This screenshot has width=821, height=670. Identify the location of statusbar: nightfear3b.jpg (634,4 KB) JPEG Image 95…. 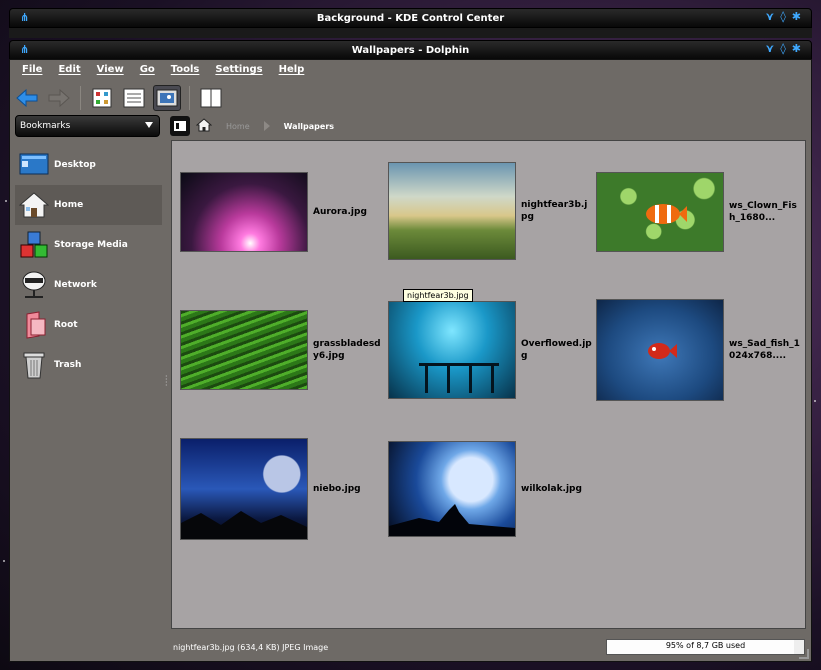
(410, 648).